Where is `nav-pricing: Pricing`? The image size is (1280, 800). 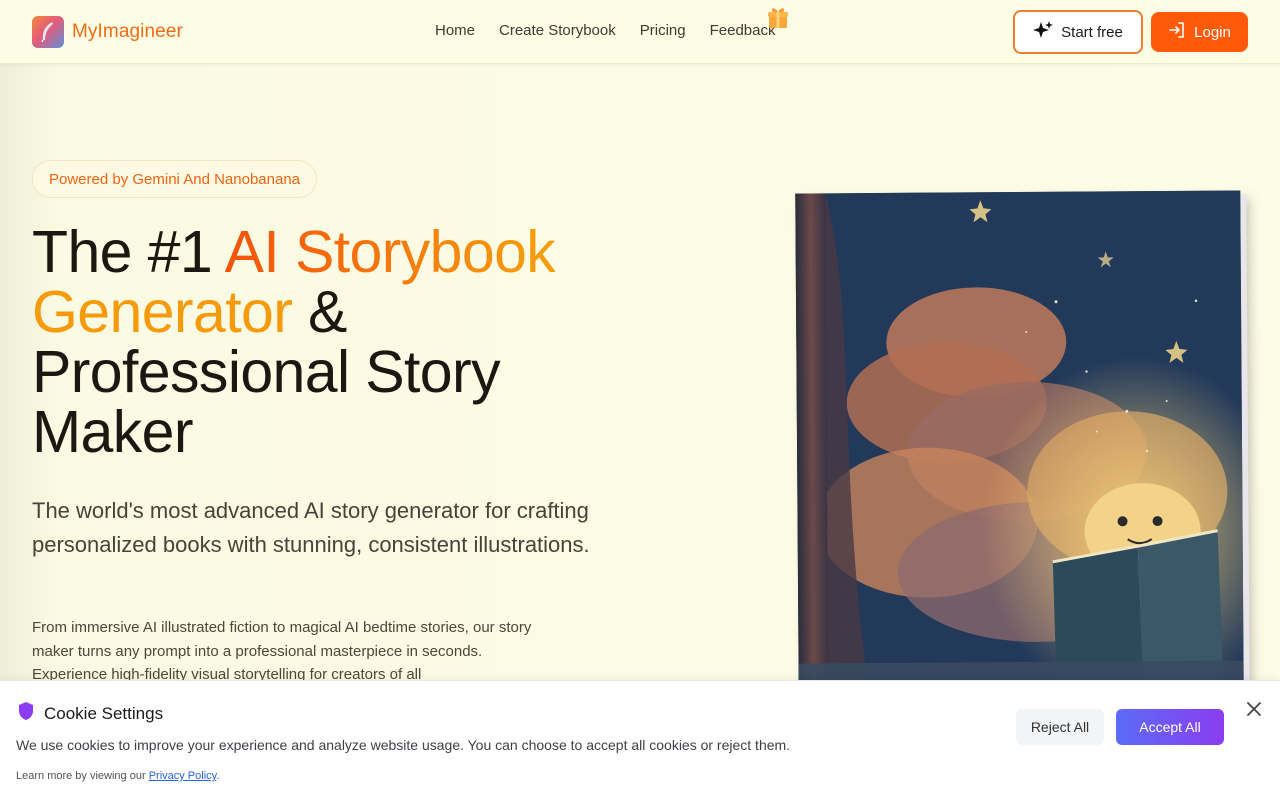
nav-pricing: Pricing is located at coordinates (663, 30).